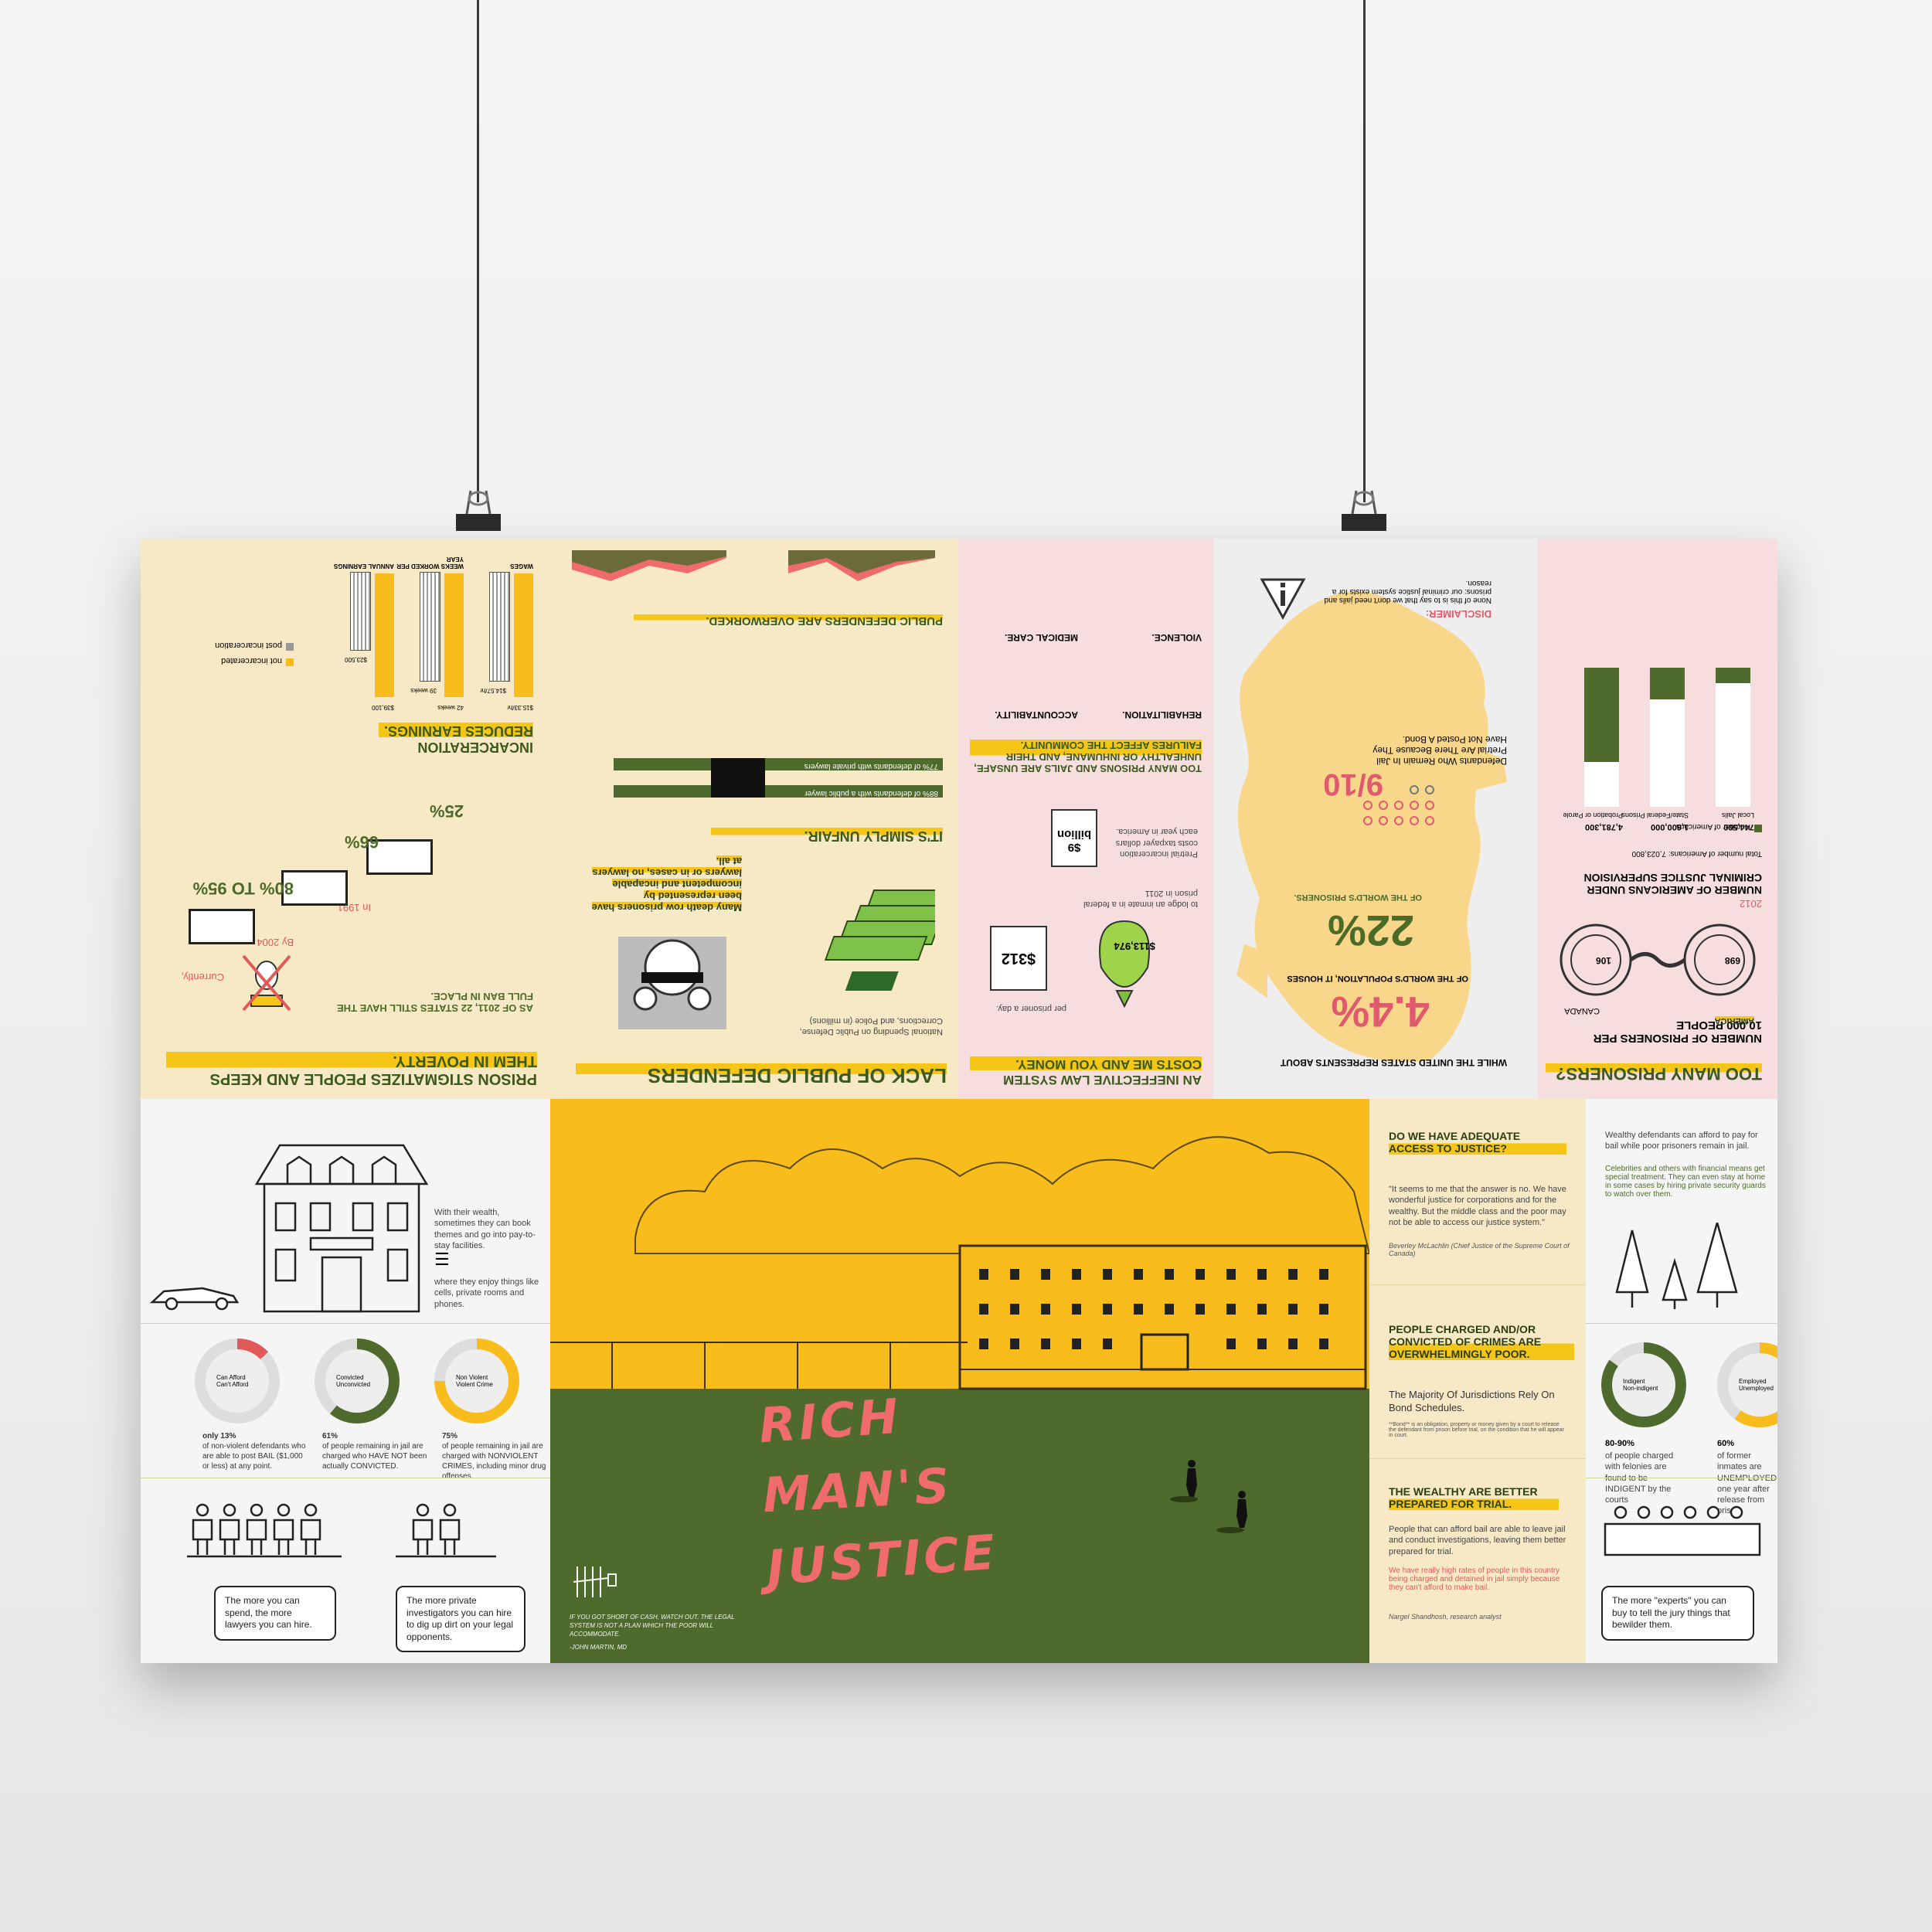  I want to click on bail-stat-pct: 61%, so click(330, 1436).